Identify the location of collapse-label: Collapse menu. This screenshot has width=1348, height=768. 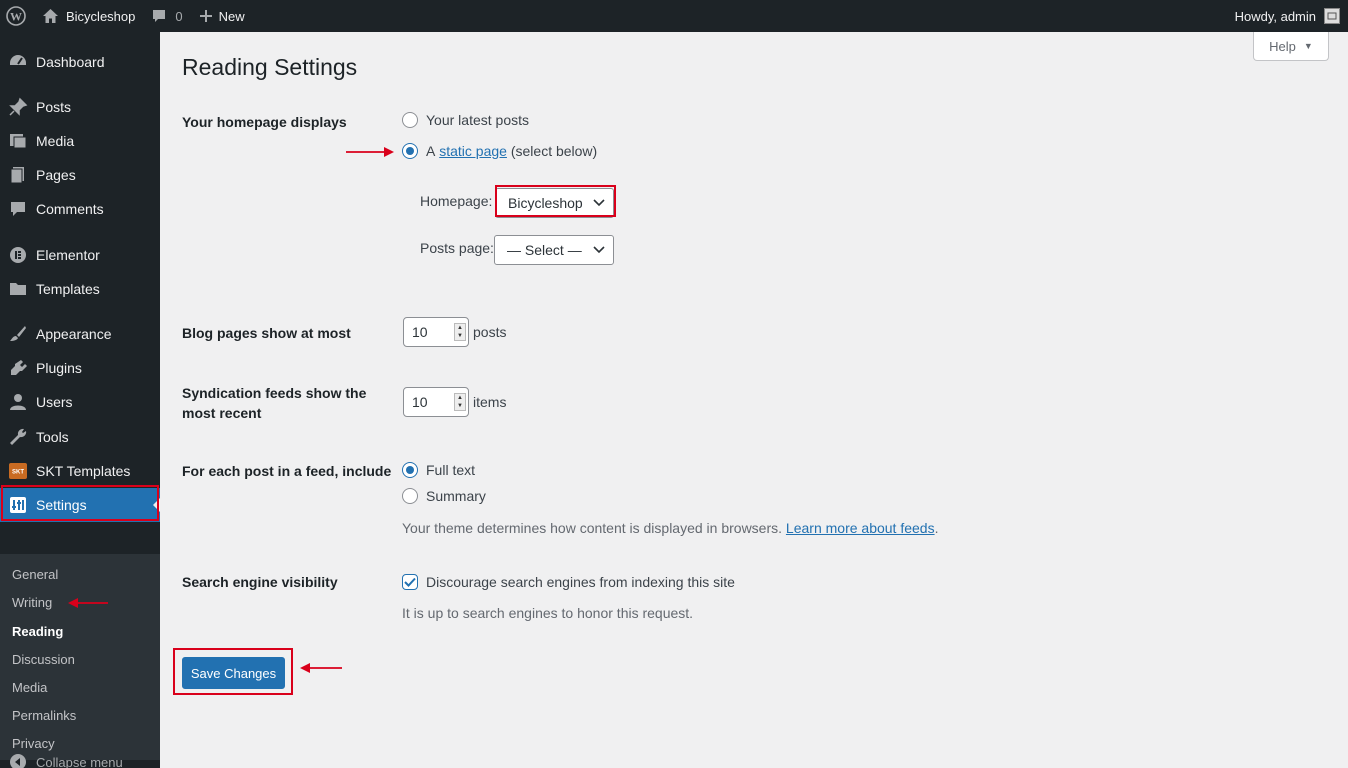
(79, 761).